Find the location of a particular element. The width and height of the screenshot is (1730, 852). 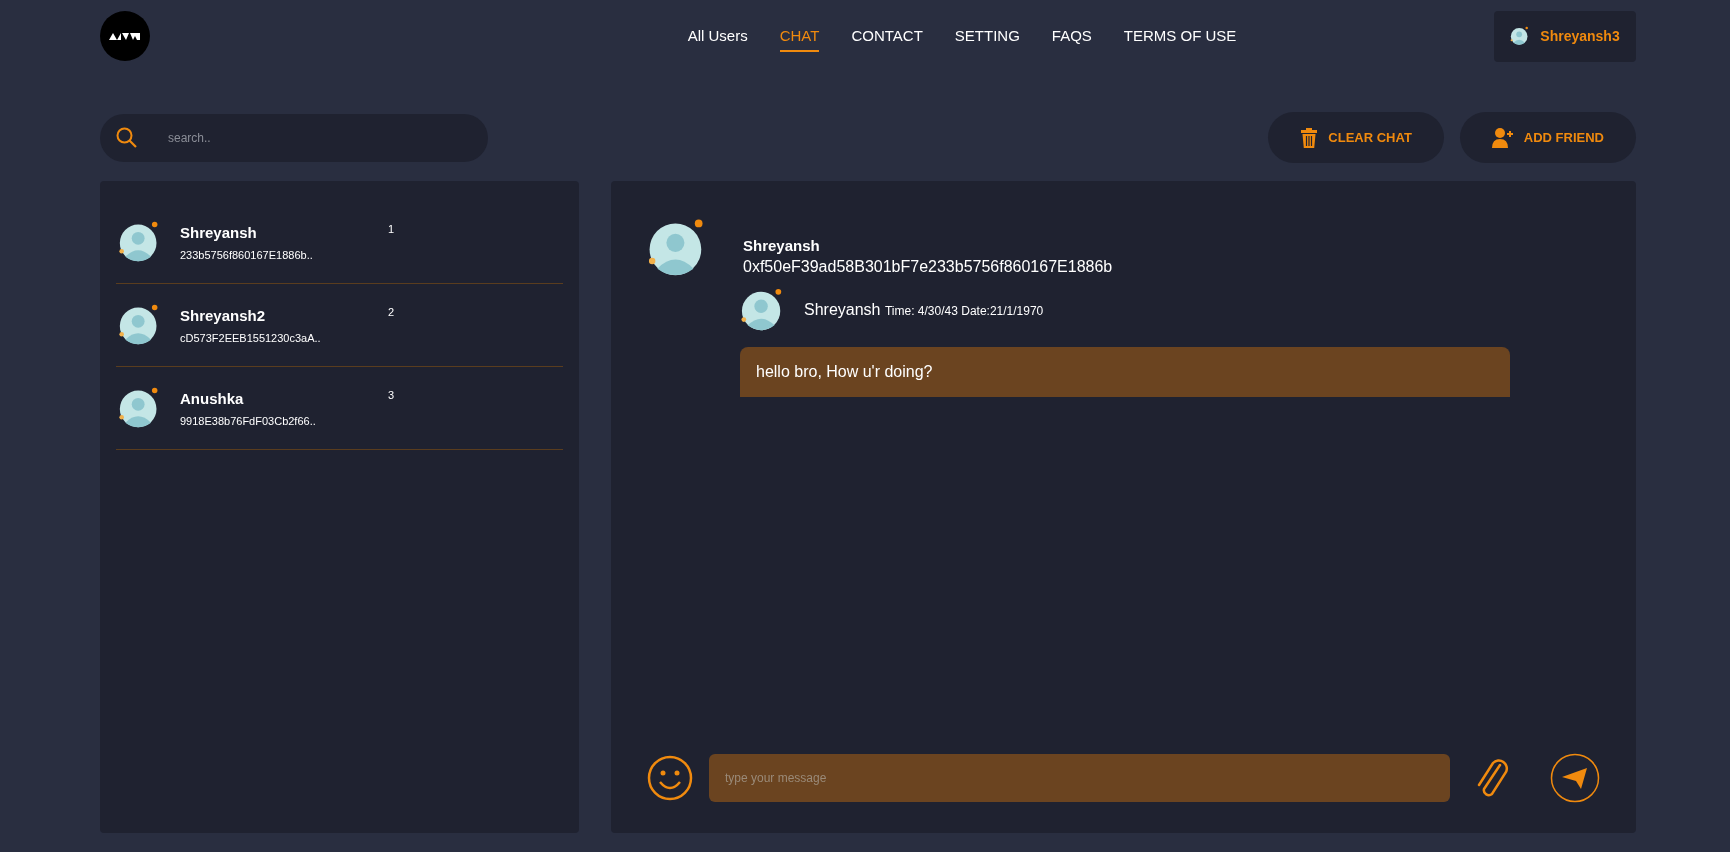

contact-item: Anushka 9918E38b76FdF03Cb2f66.. 3 is located at coordinates (339, 408).